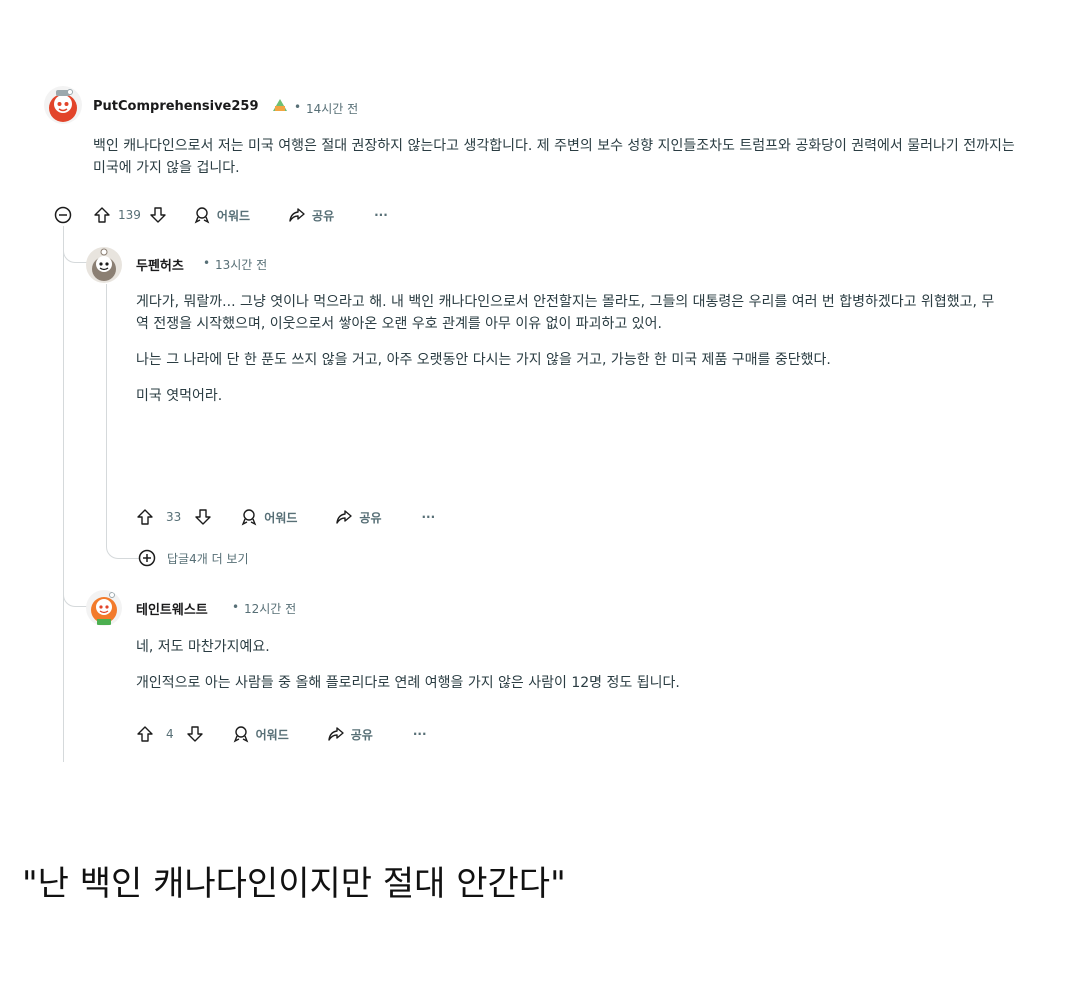  Describe the element at coordinates (174, 517) in the screenshot. I see `vote-count: 33` at that location.